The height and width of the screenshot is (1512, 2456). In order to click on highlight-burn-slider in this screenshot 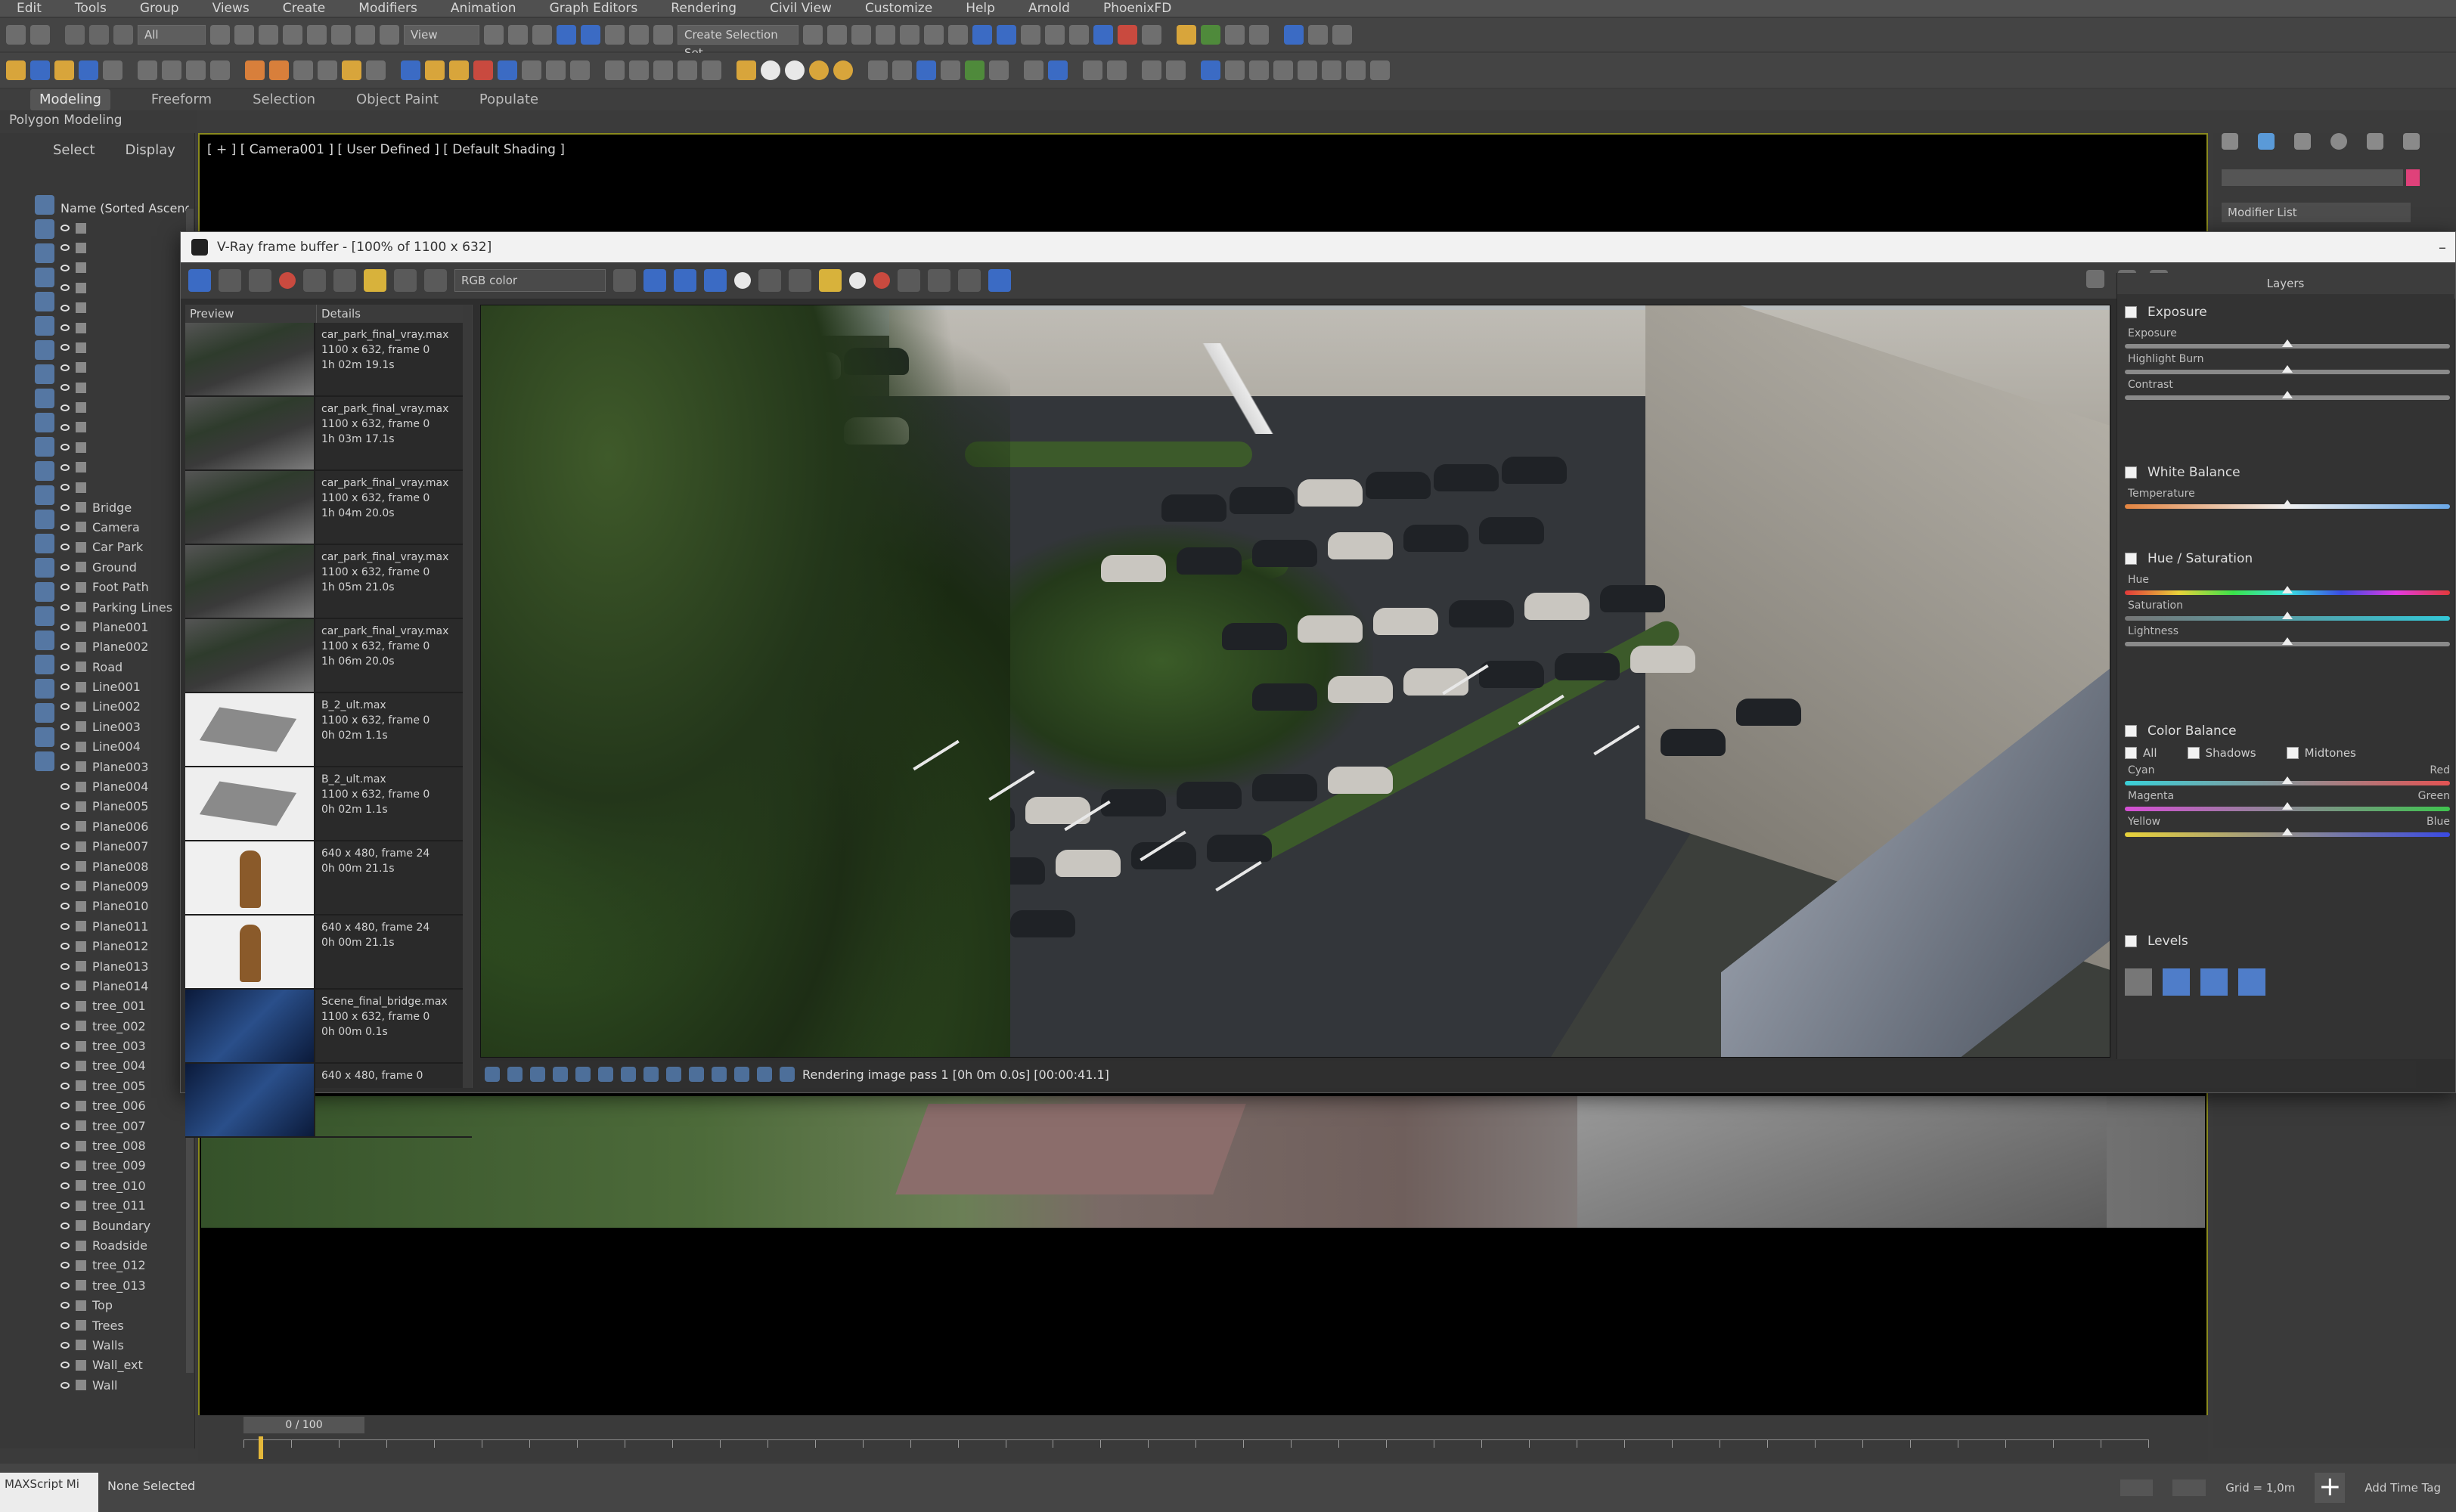, I will do `click(2287, 369)`.